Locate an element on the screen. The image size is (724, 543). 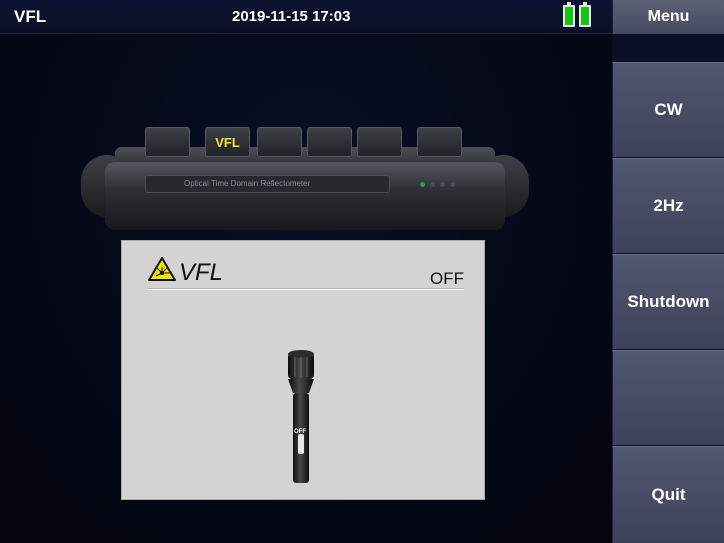
vfl-title: VFL is located at coordinates (201, 272).